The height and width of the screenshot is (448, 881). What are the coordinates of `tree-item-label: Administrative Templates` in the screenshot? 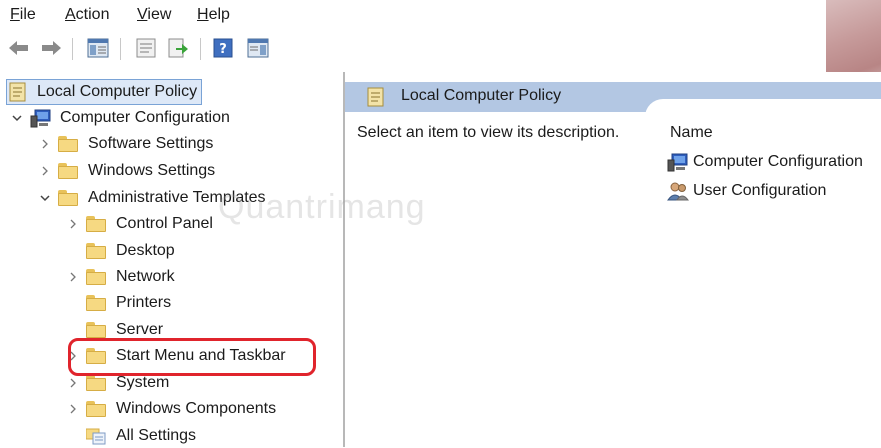 It's located at (177, 197).